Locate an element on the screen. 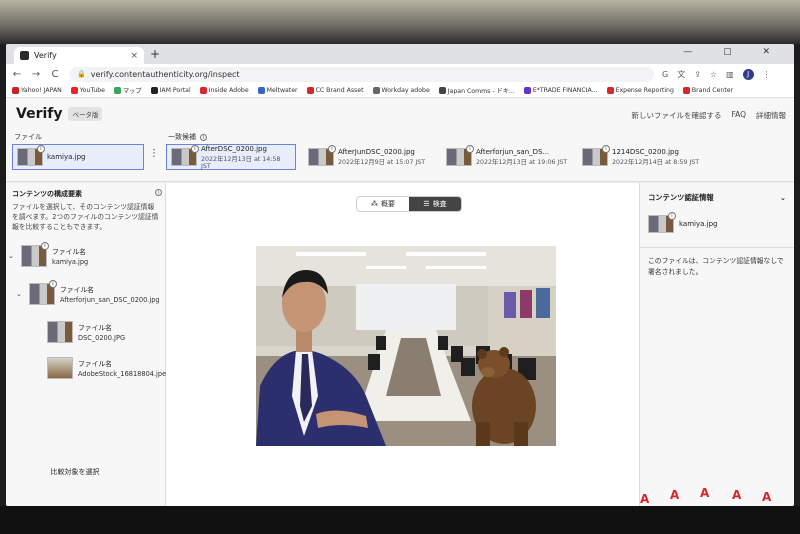 This screenshot has height=534, width=800. toolbar-icons: G 文 ⇪ ☆ ▥ J ⋮ is located at coordinates (716, 74).